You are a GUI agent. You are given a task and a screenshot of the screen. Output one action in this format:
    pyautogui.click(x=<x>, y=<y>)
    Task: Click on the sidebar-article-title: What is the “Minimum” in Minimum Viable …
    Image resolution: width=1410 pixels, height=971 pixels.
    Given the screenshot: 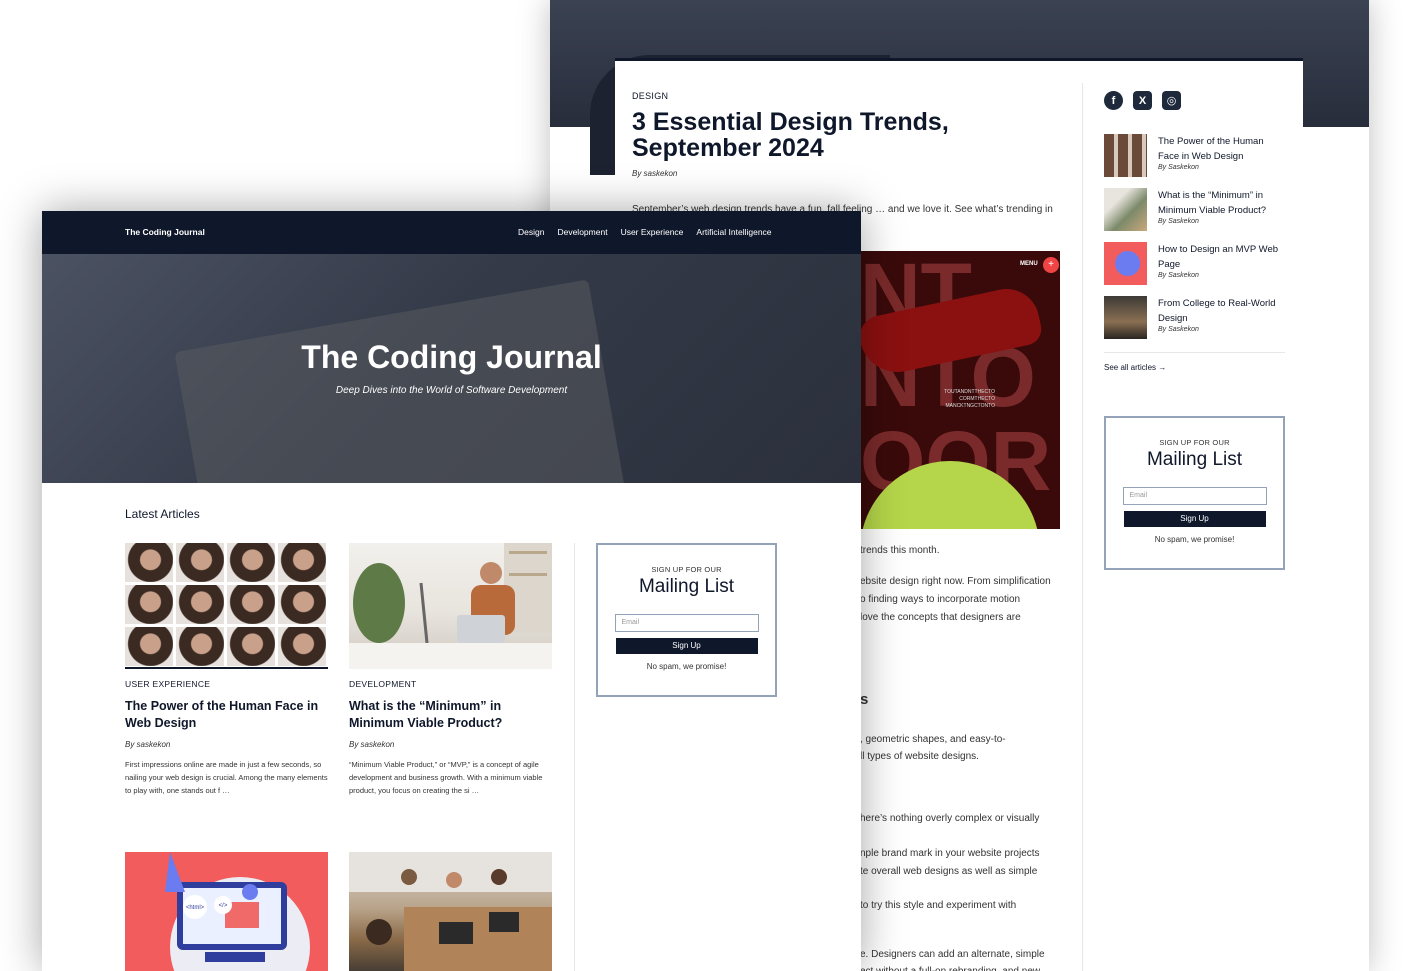 What is the action you would take?
    pyautogui.click(x=1221, y=203)
    